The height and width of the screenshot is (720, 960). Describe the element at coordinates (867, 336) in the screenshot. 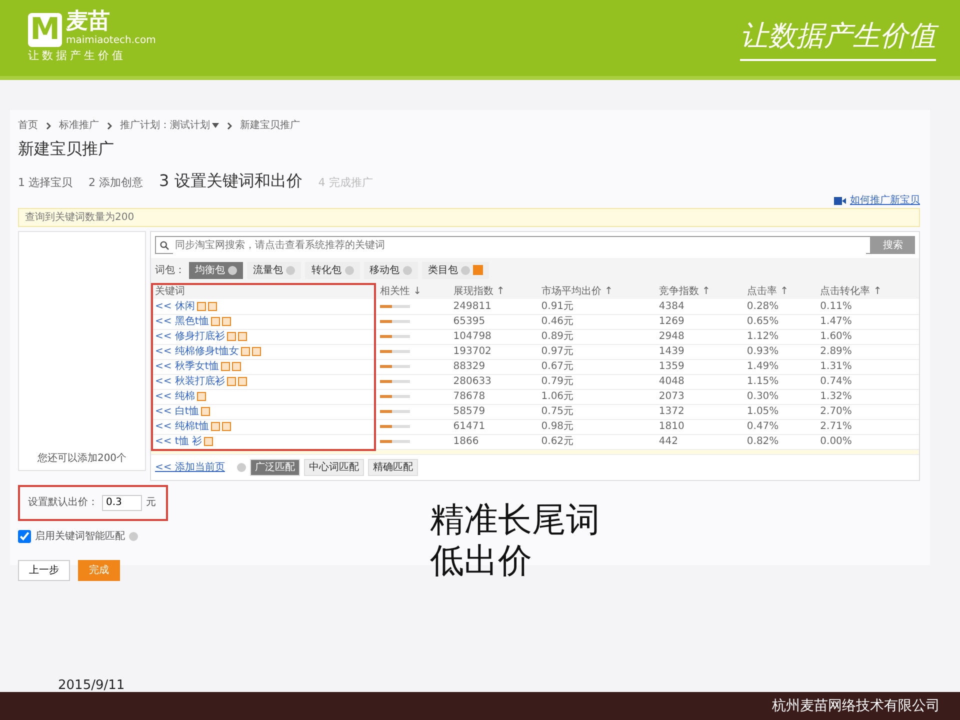

I see `table-cell: 1.60%` at that location.